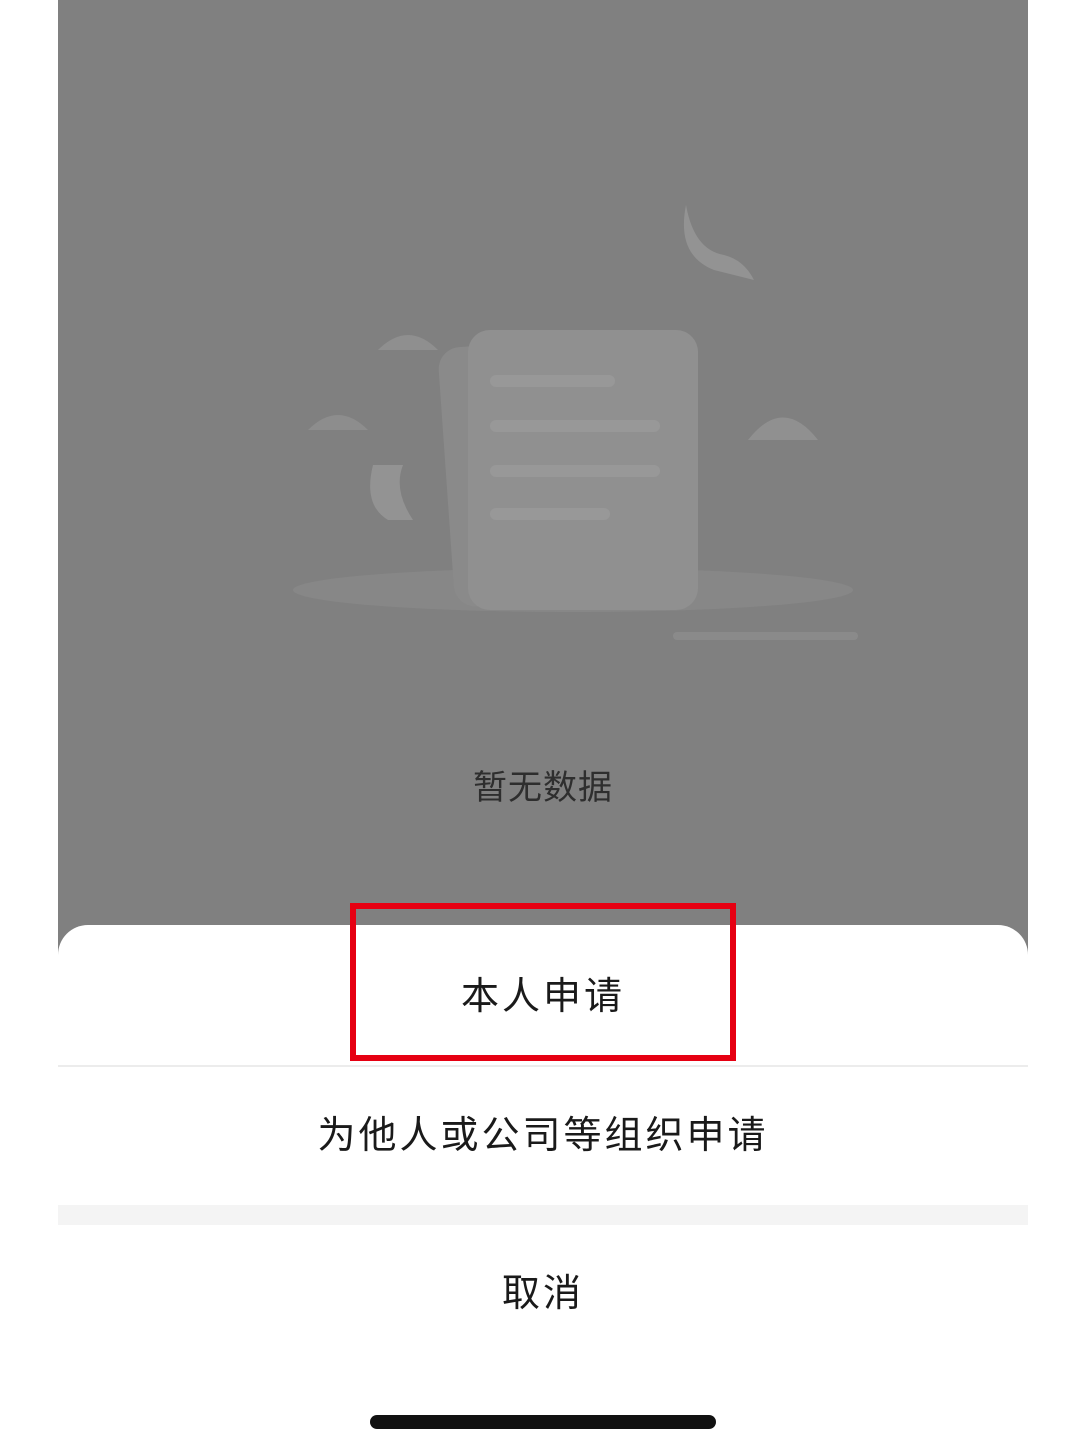 The height and width of the screenshot is (1443, 1080). I want to click on cancel-button: 取消, so click(543, 1293).